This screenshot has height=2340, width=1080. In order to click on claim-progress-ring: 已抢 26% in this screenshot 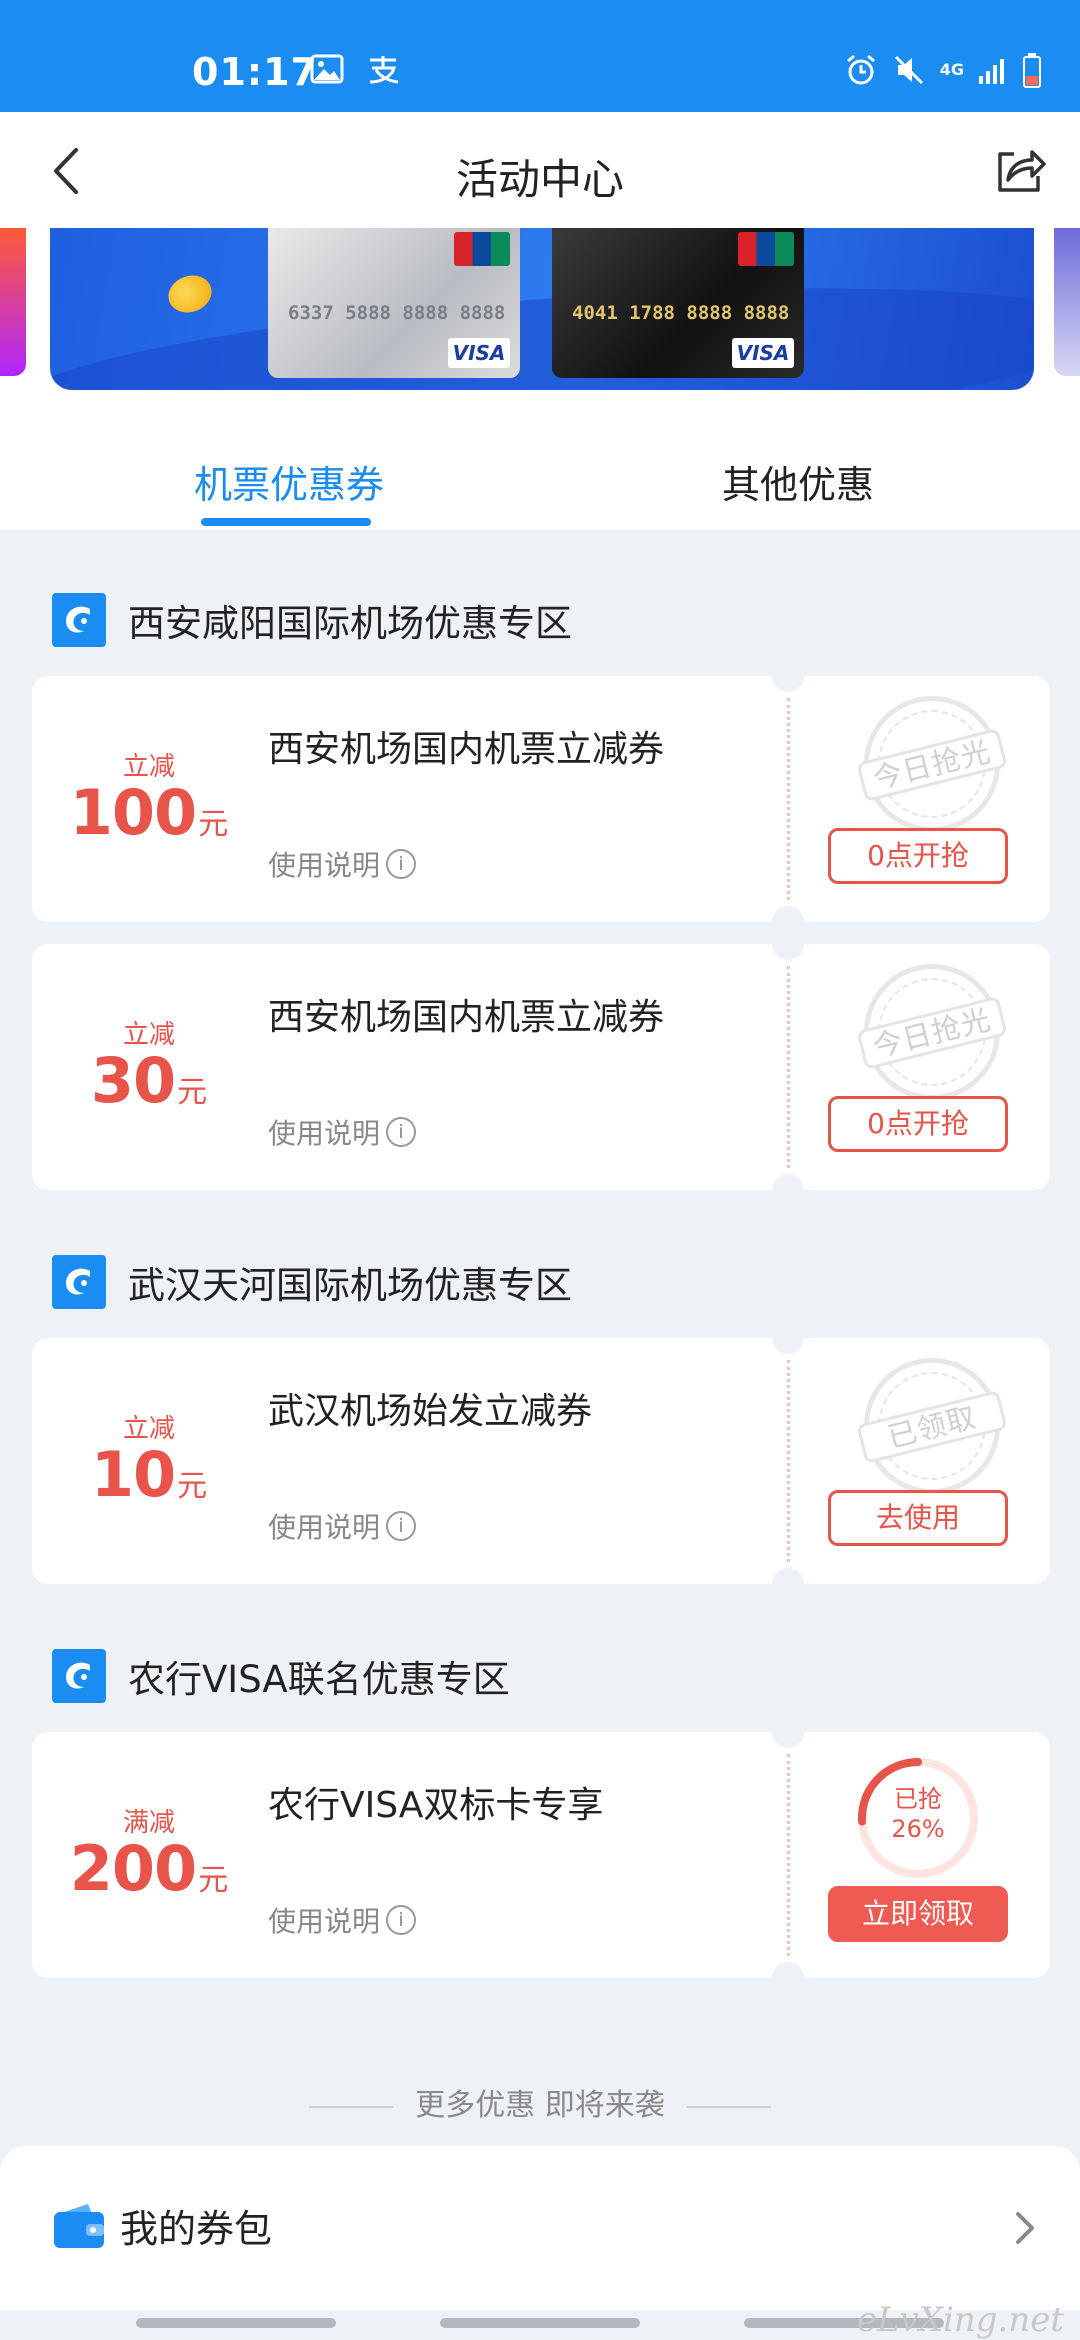, I will do `click(918, 1818)`.